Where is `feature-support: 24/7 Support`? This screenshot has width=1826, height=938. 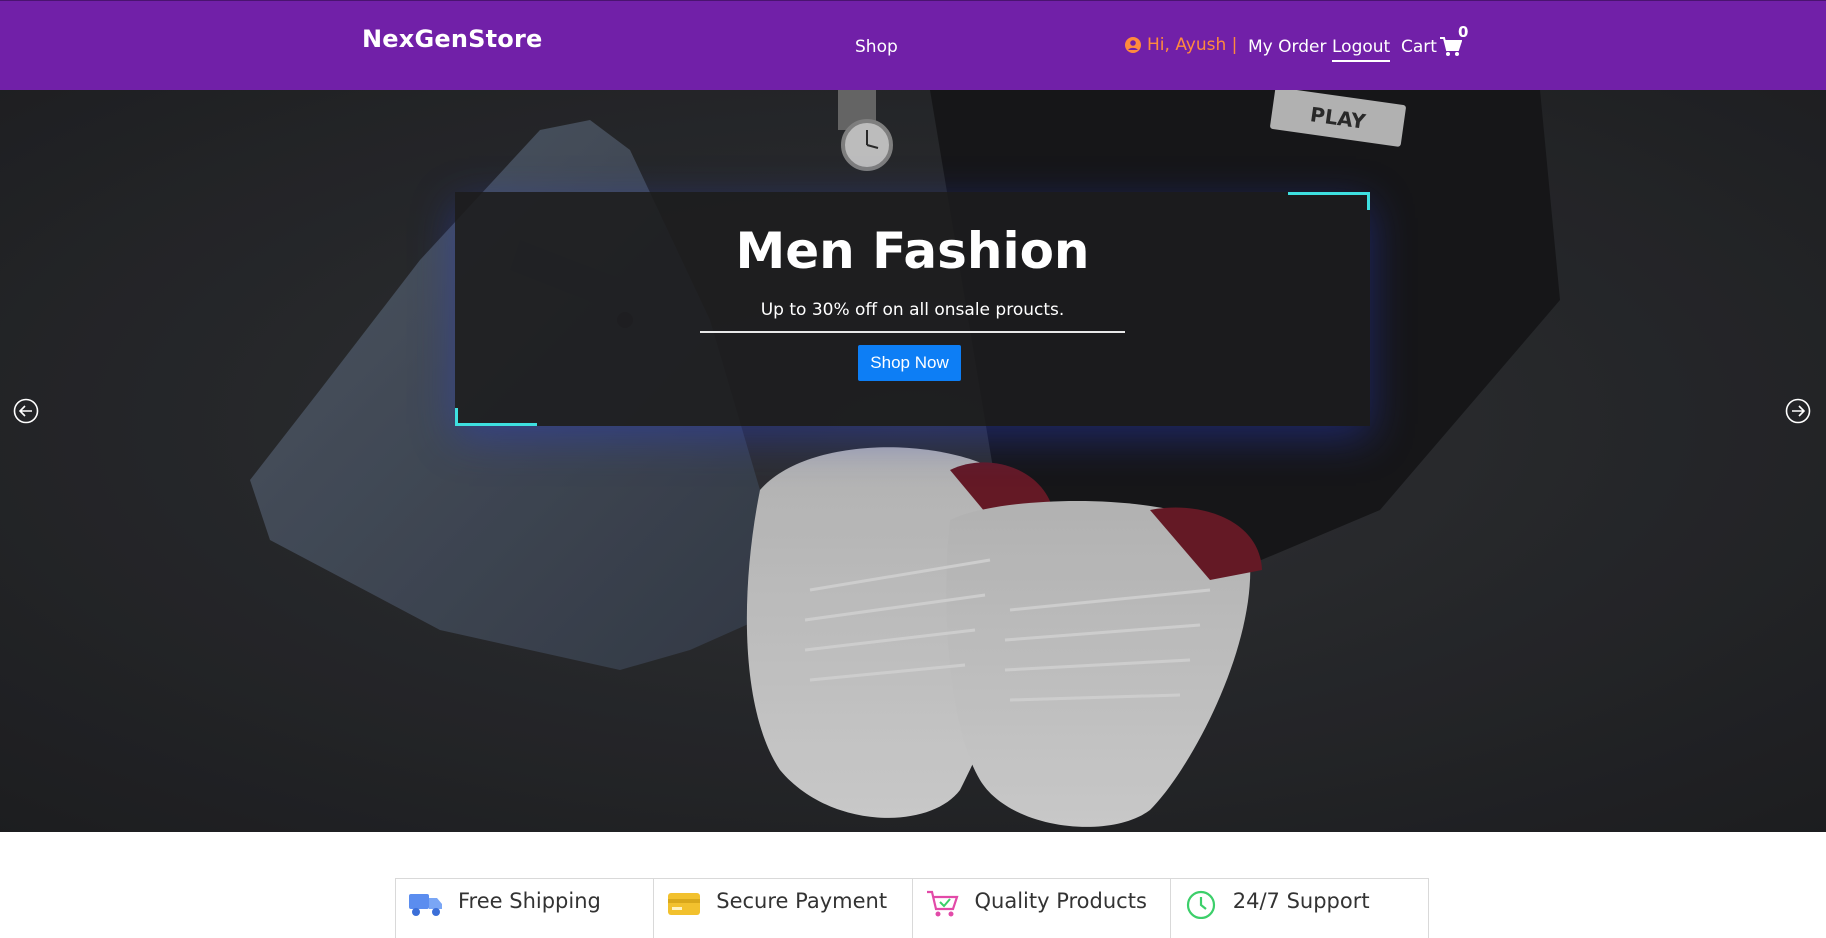
feature-support: 24/7 Support is located at coordinates (1299, 908).